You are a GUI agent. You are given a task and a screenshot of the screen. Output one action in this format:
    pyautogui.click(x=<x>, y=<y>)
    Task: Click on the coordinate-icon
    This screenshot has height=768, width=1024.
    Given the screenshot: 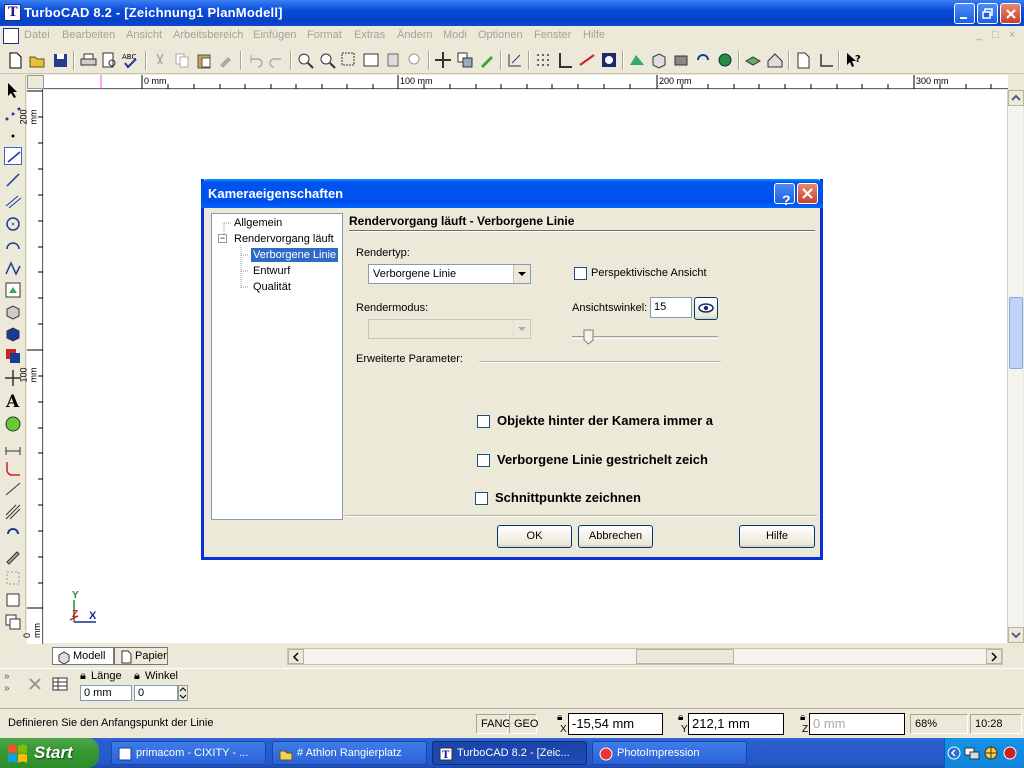 What is the action you would take?
    pyautogui.click(x=825, y=60)
    